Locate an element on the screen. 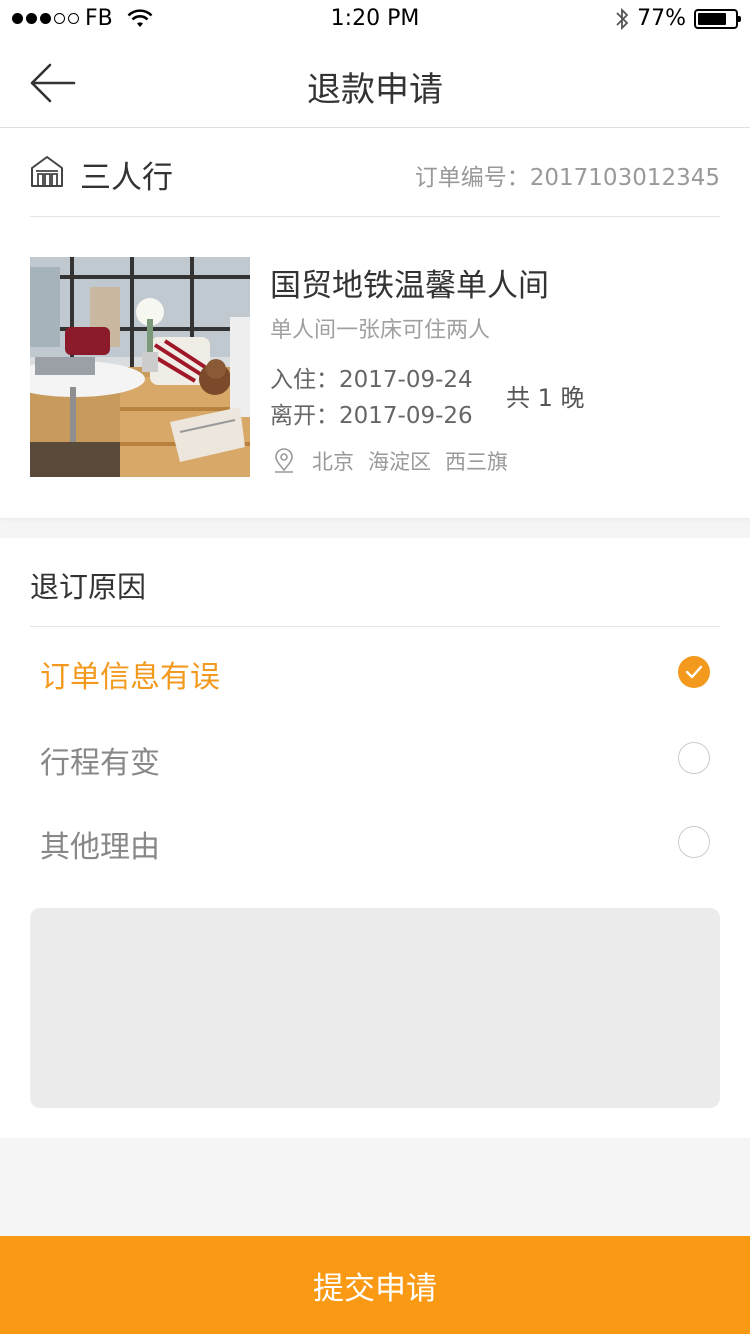 The image size is (750, 1334). room-title: 国贸地铁温馨单人间 is located at coordinates (409, 286).